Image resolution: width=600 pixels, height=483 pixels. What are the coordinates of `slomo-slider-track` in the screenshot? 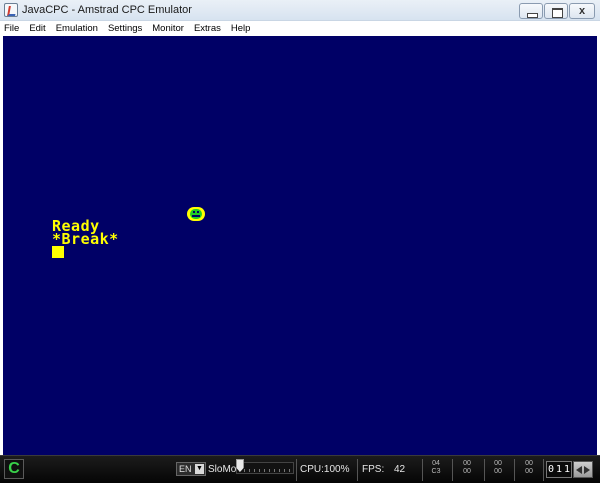 It's located at (265, 468).